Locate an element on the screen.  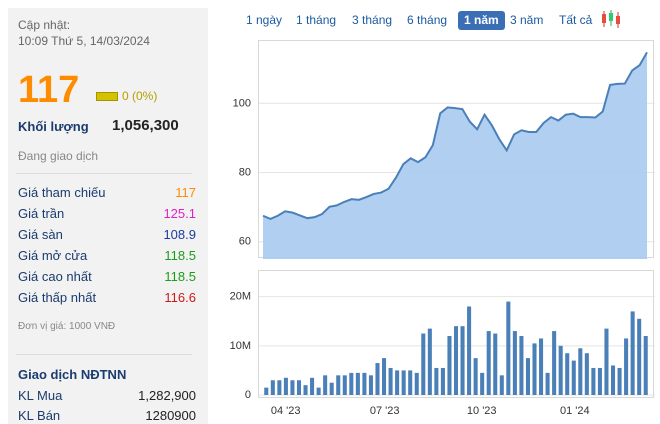
price-change: 0 (0%) is located at coordinates (140, 96).